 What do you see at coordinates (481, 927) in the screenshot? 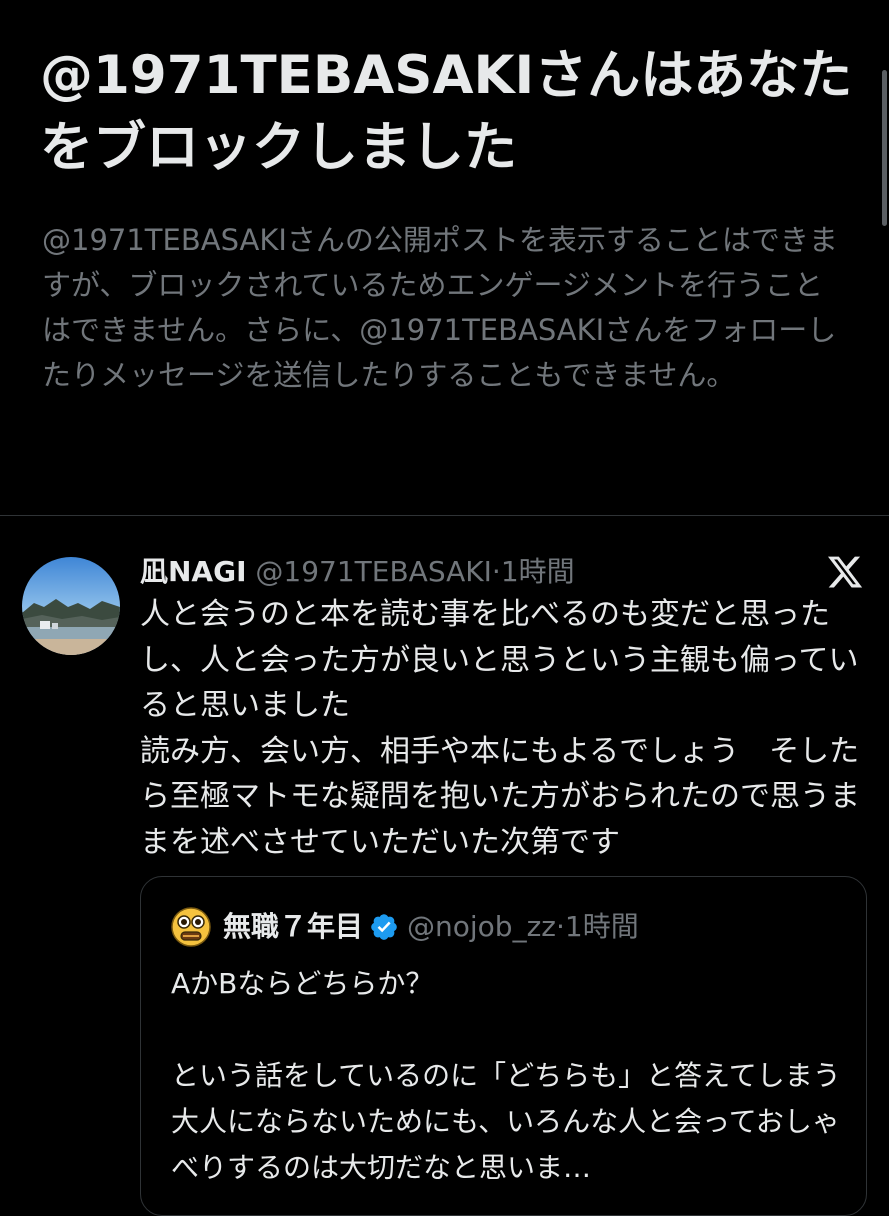
I see `quoted-author-handle: @nojob_zz` at bounding box center [481, 927].